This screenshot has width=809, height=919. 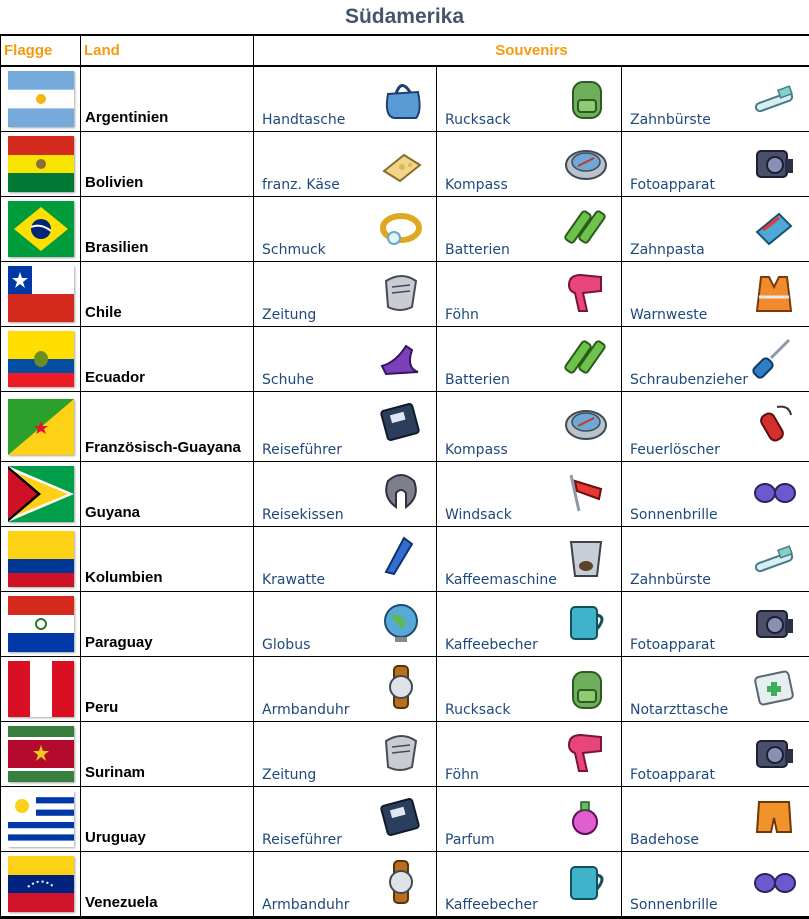 I want to click on colombia-flag, so click(x=41, y=559).